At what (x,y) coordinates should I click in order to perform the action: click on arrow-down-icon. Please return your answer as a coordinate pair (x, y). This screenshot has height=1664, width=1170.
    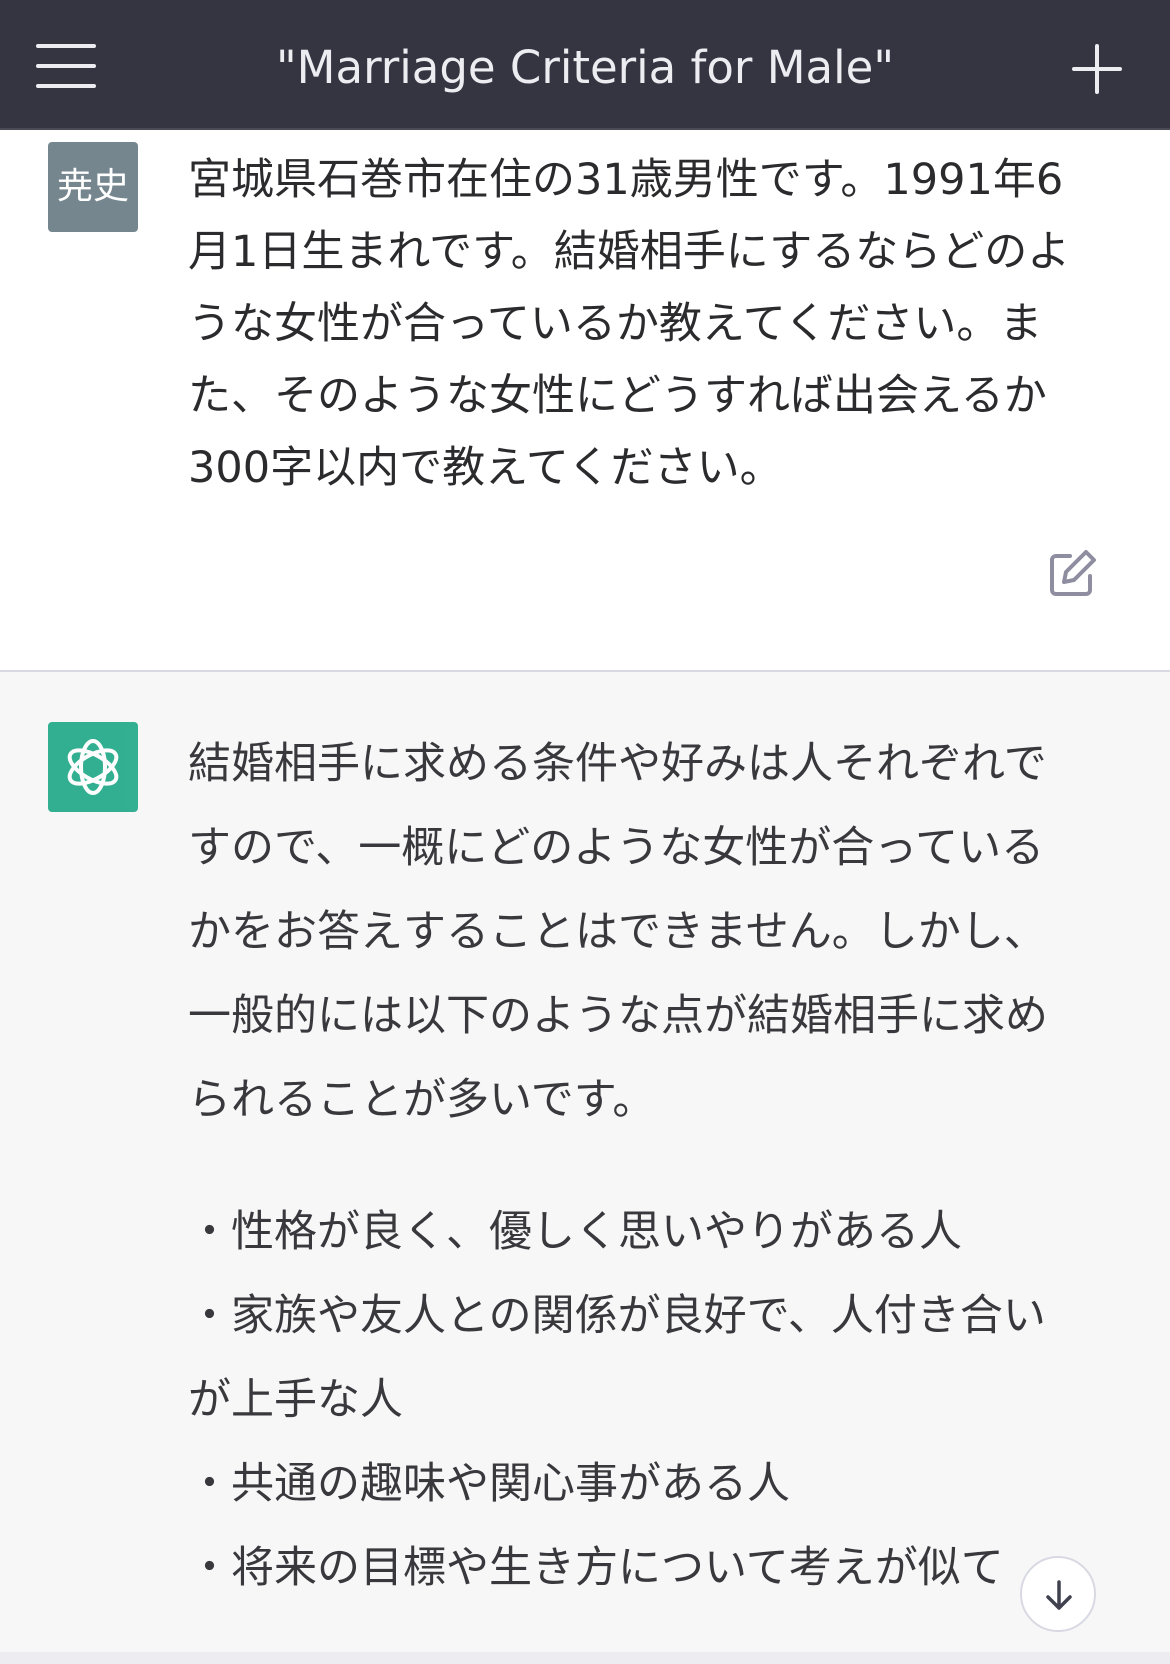
    Looking at the image, I should click on (1059, 1595).